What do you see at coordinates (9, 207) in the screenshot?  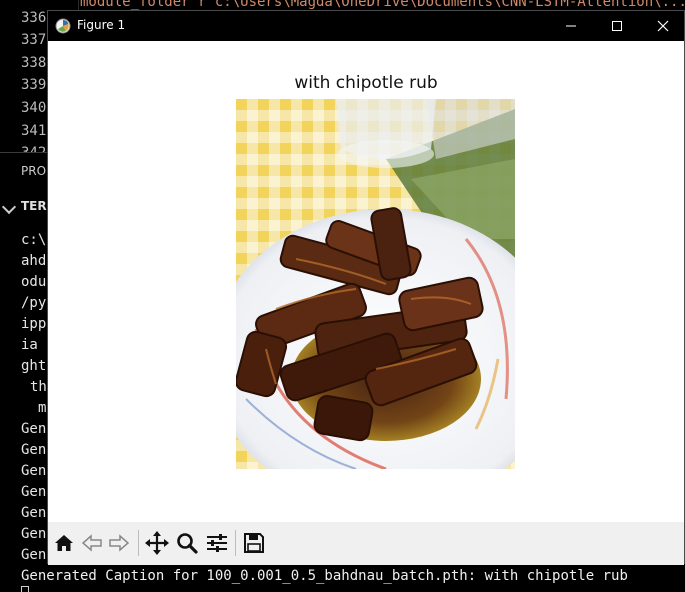 I see `chevron-down-icon` at bounding box center [9, 207].